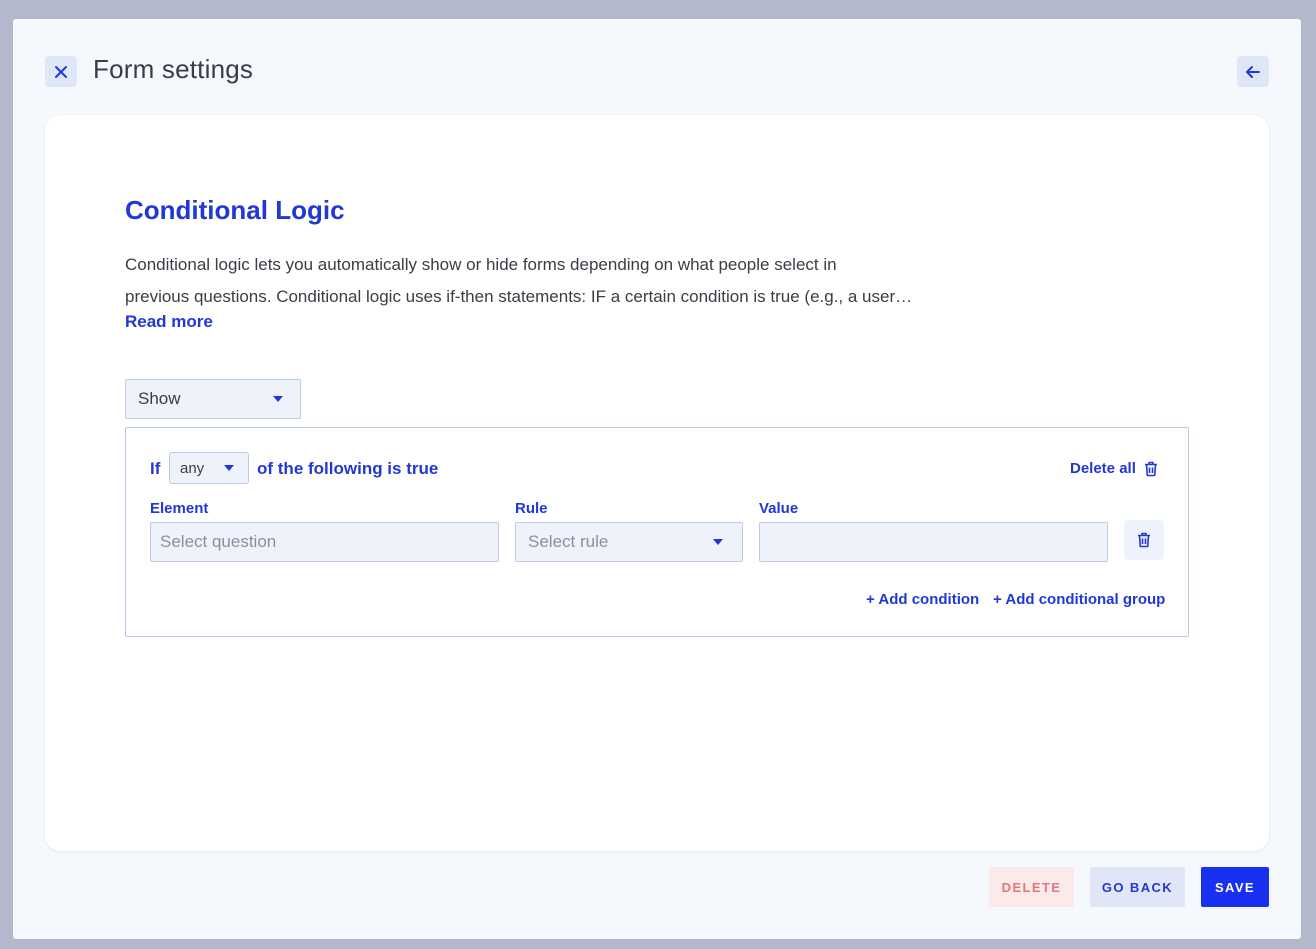 This screenshot has height=949, width=1316. What do you see at coordinates (209, 468) in the screenshot?
I see `match-type-select: any` at bounding box center [209, 468].